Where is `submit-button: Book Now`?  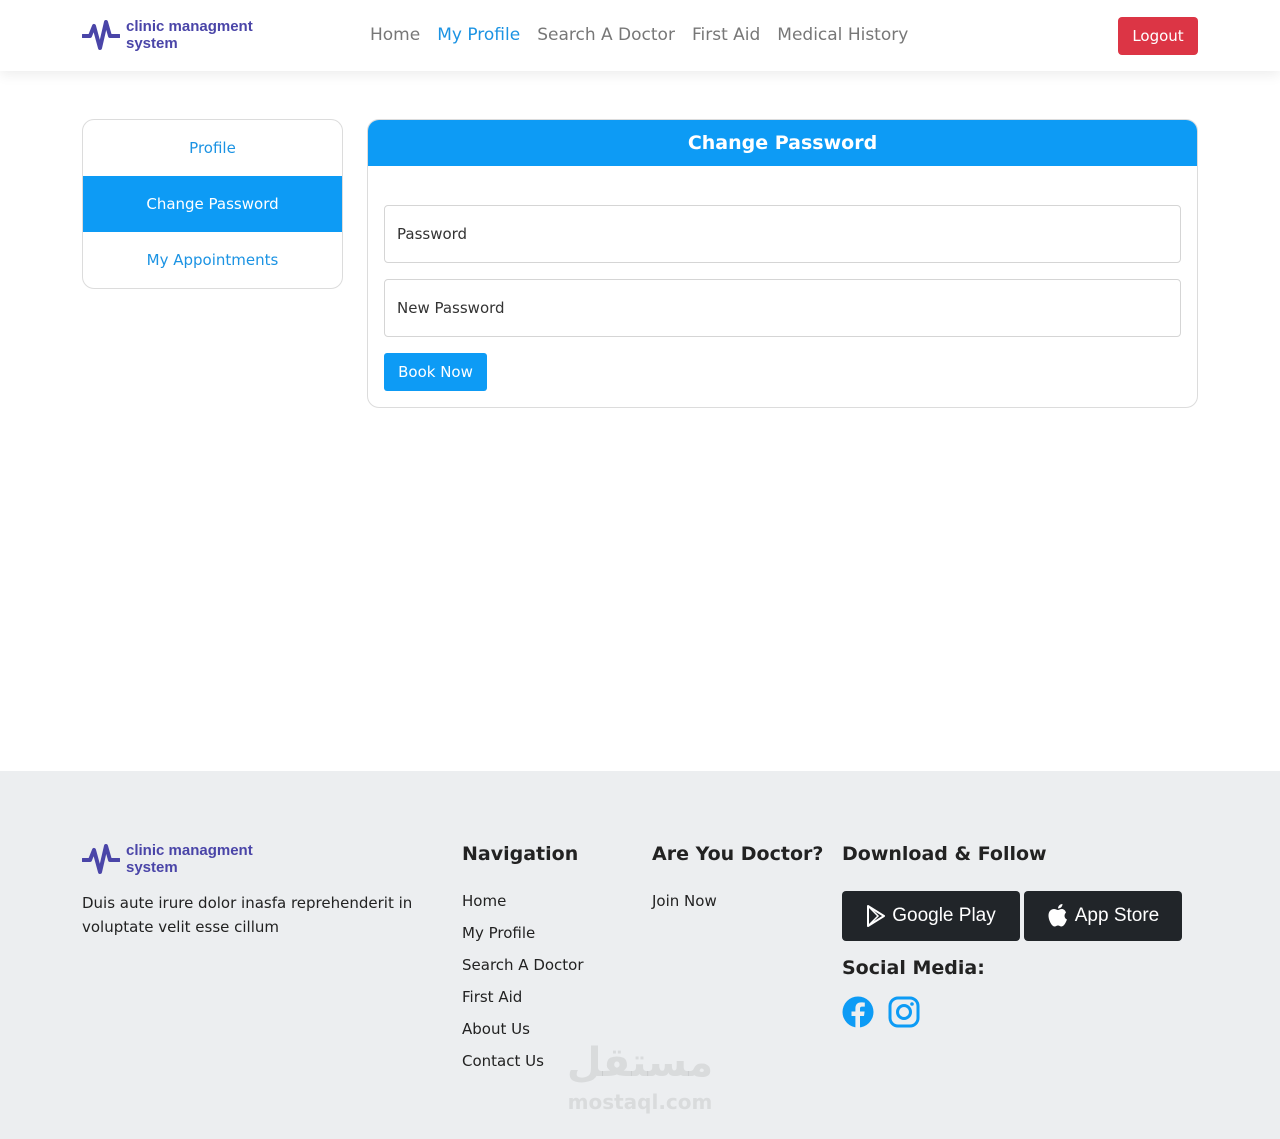
submit-button: Book Now is located at coordinates (435, 372).